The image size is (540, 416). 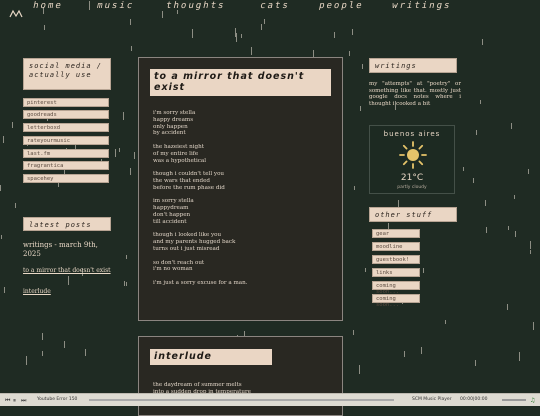 I want to click on weather-widget: buenos aires 21°C partly cloudy, so click(x=412, y=159).